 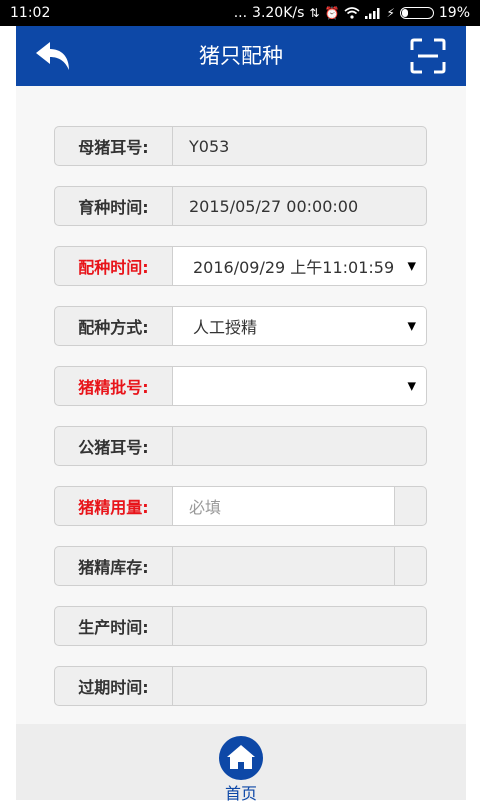 I want to click on row-mating-method: 配种方式: 人工授精 ▼, so click(x=240, y=326).